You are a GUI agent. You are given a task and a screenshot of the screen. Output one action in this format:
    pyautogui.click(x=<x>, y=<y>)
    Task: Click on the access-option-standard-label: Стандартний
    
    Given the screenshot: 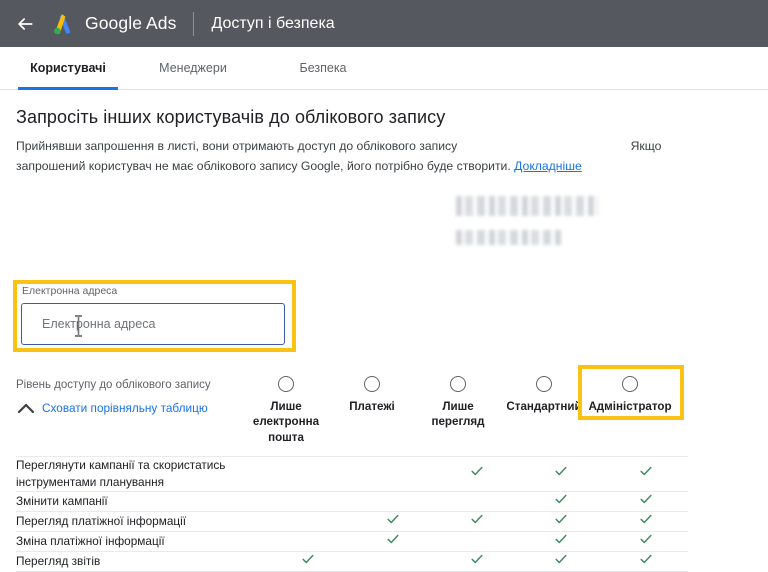 What is the action you would take?
    pyautogui.click(x=544, y=406)
    